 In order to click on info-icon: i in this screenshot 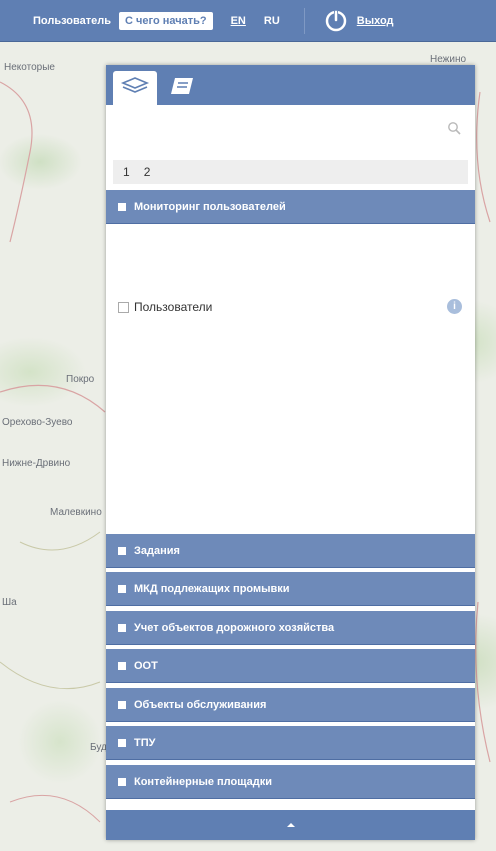, I will do `click(454, 306)`.